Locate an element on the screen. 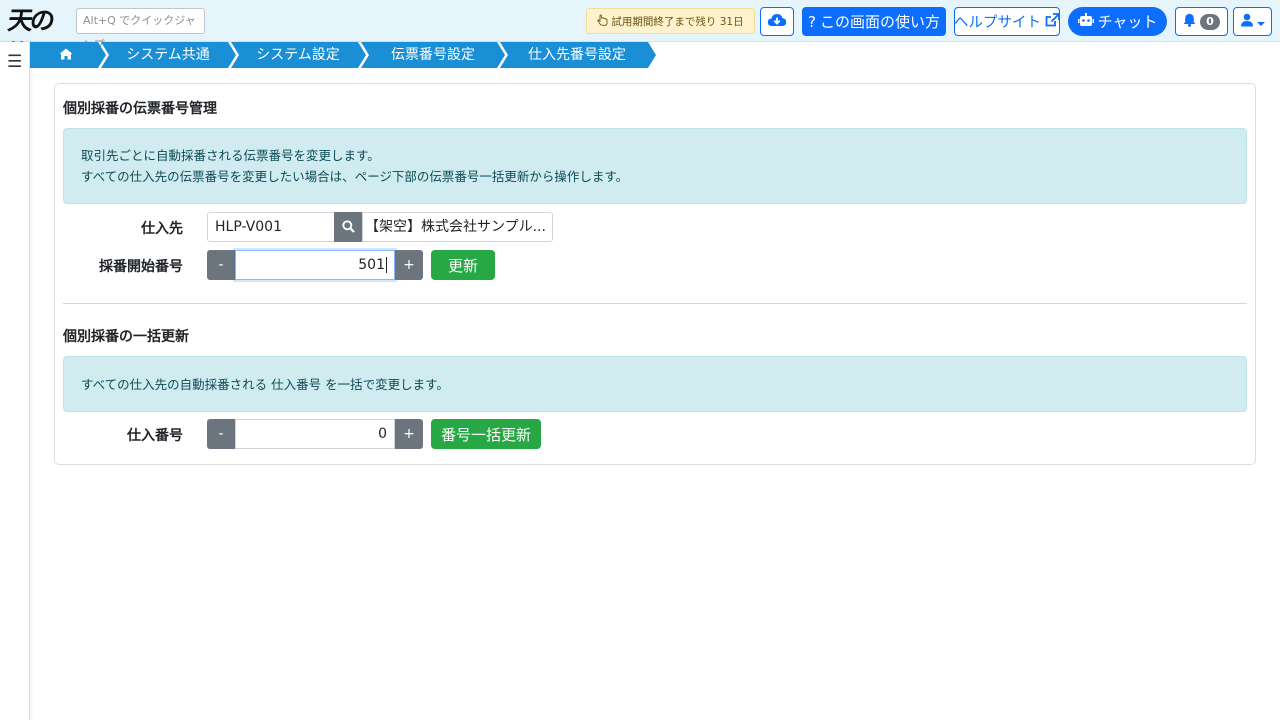 This screenshot has height=720, width=1280. cloud-download-icon is located at coordinates (777, 22).